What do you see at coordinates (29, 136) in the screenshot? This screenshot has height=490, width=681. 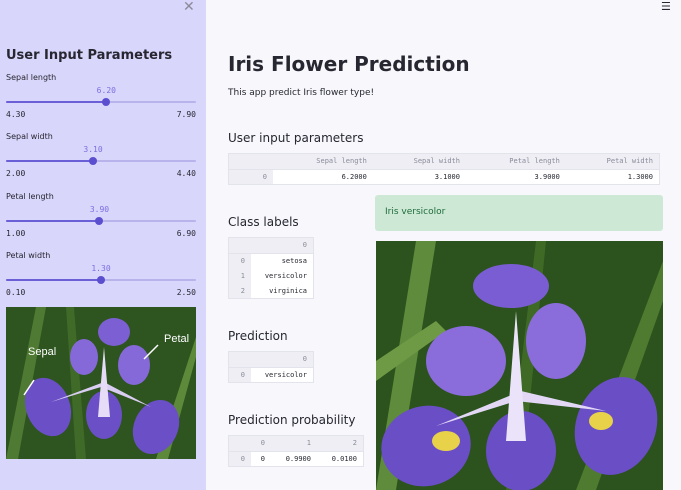 I see `slider-label: Sepal width` at bounding box center [29, 136].